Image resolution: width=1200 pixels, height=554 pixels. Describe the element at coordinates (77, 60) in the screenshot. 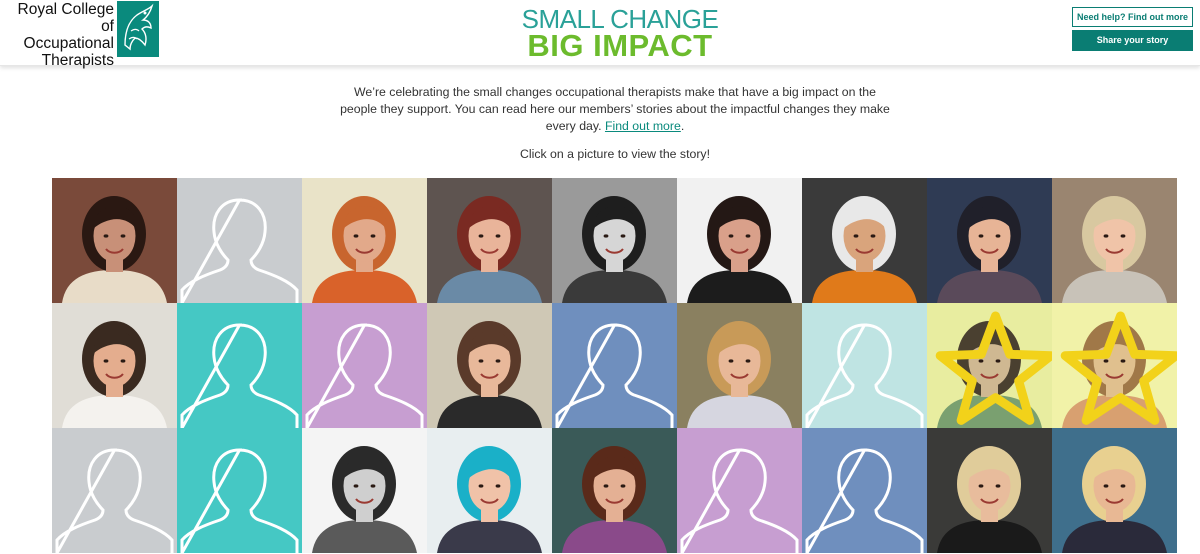

I see `org-name-line-3: Therapists` at that location.